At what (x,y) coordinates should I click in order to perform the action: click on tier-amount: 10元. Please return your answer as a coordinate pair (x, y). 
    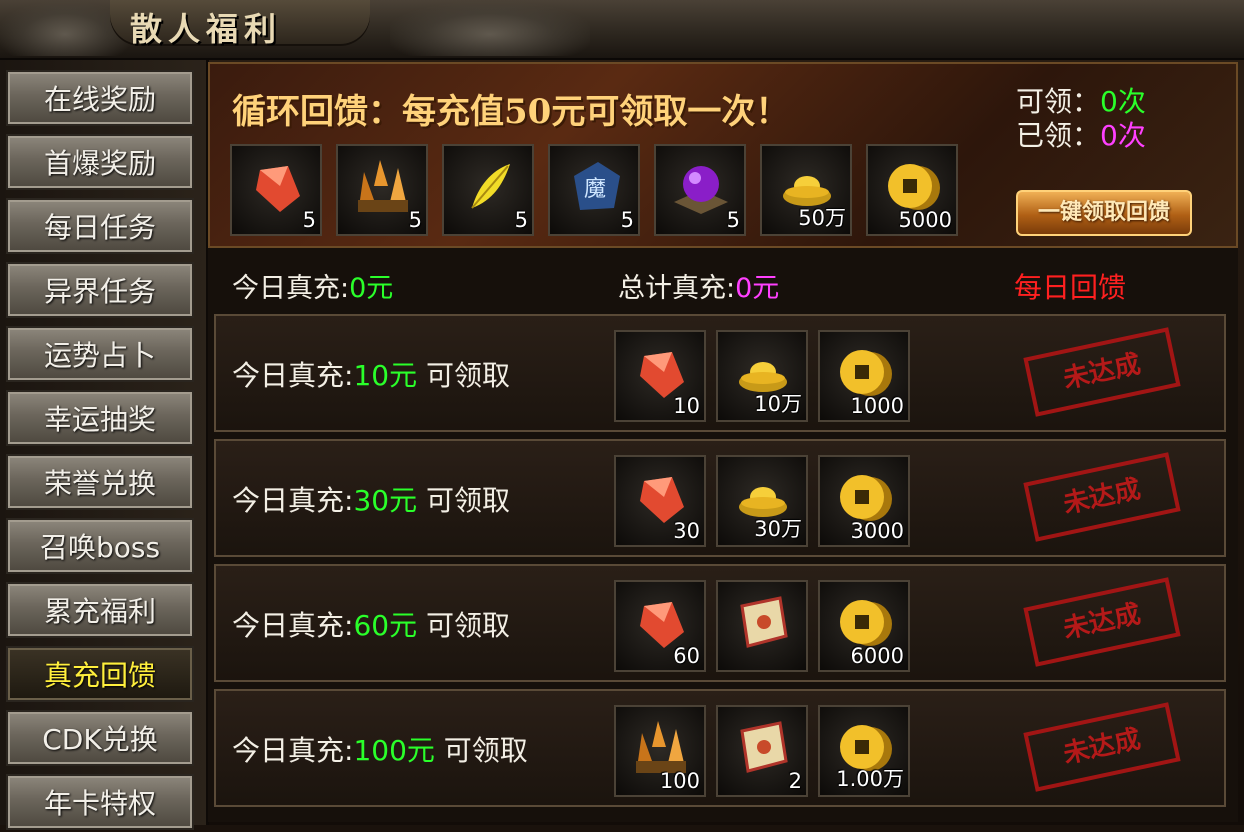
    Looking at the image, I should click on (385, 375).